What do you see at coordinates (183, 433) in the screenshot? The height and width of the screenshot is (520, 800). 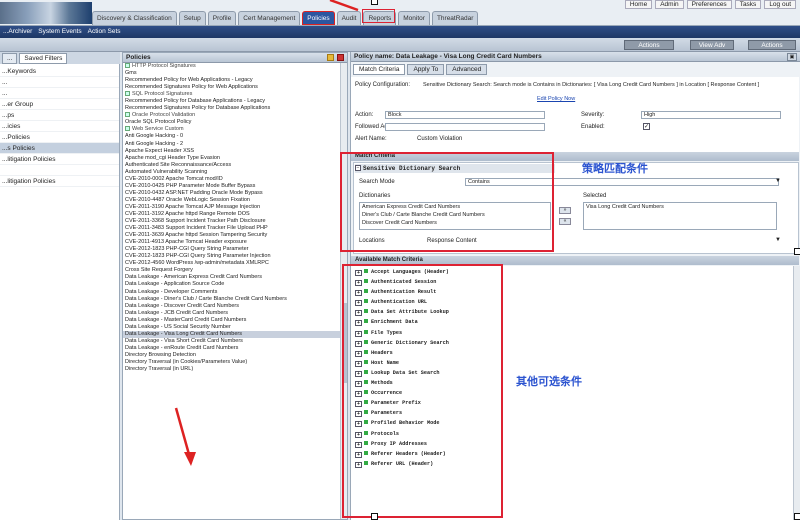 I see `red-arrow` at bounding box center [183, 433].